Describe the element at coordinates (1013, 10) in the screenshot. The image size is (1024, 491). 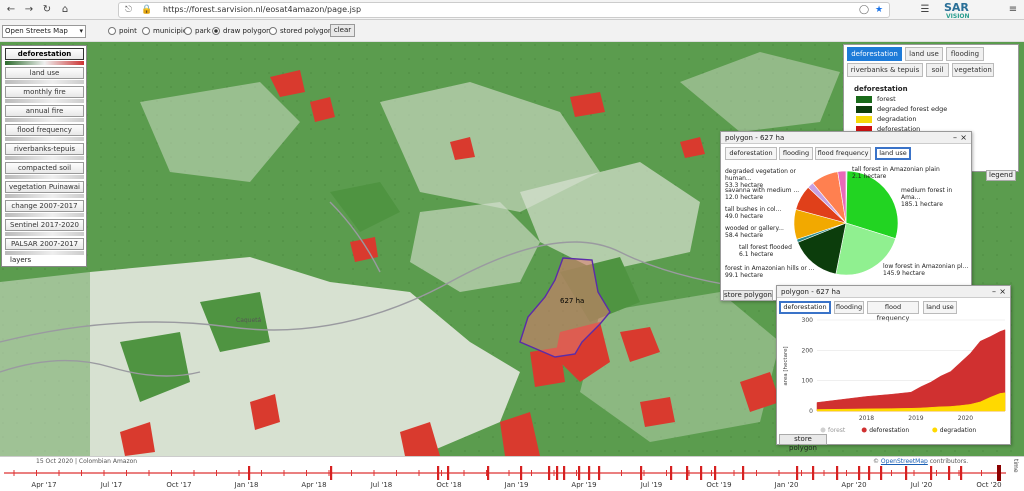
I see `menu-icon: ≡` at that location.